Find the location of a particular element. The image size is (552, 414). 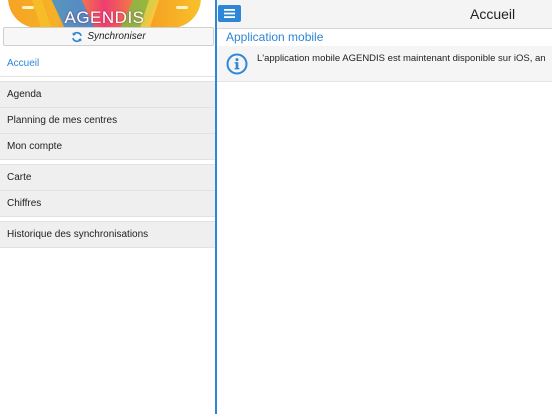

sidebar-item-accueil: Accueil is located at coordinates (107, 64).